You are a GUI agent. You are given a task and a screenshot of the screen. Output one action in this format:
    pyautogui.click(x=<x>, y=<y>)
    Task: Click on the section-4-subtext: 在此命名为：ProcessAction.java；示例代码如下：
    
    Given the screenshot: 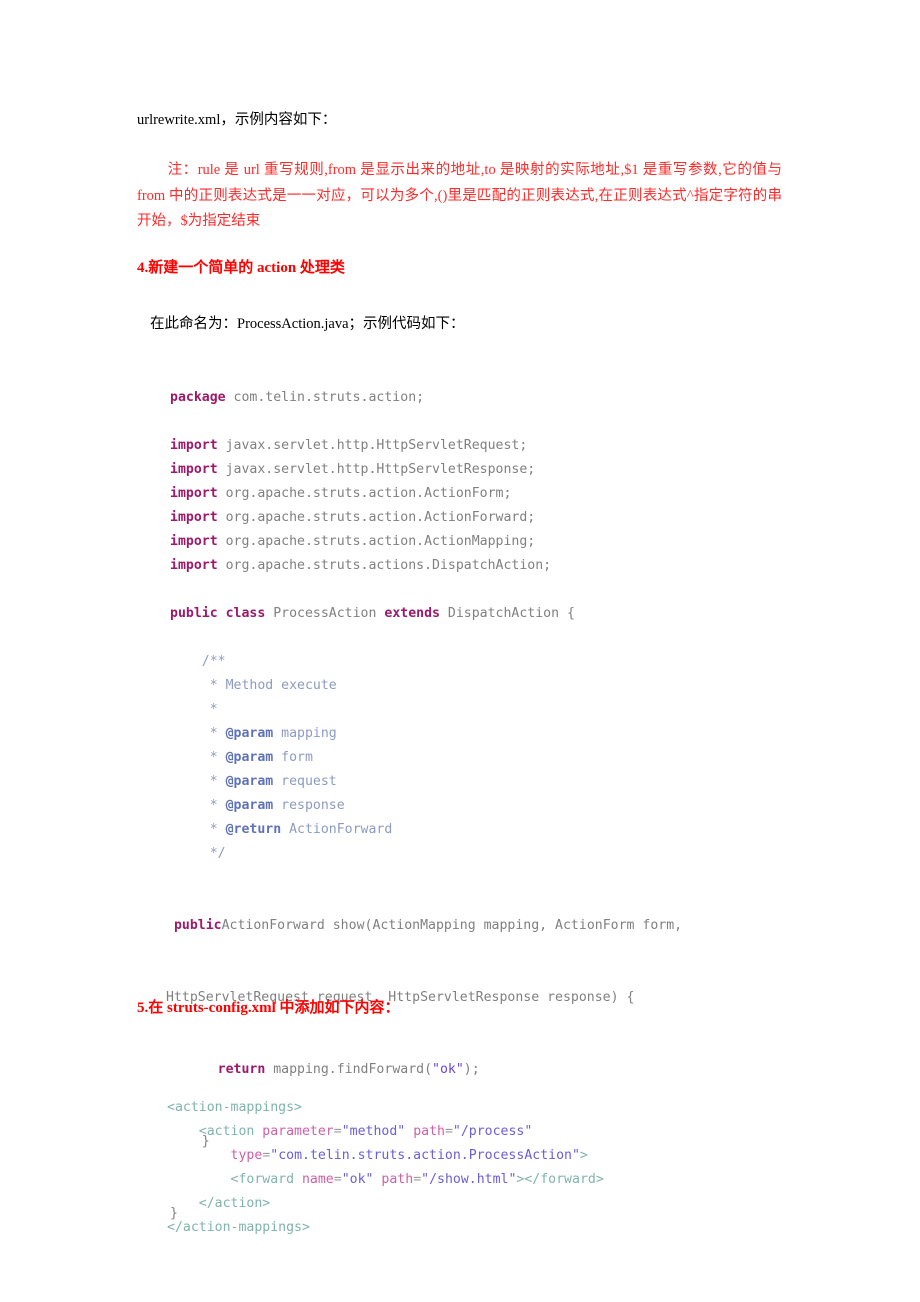 What is the action you would take?
    pyautogui.click(x=307, y=324)
    